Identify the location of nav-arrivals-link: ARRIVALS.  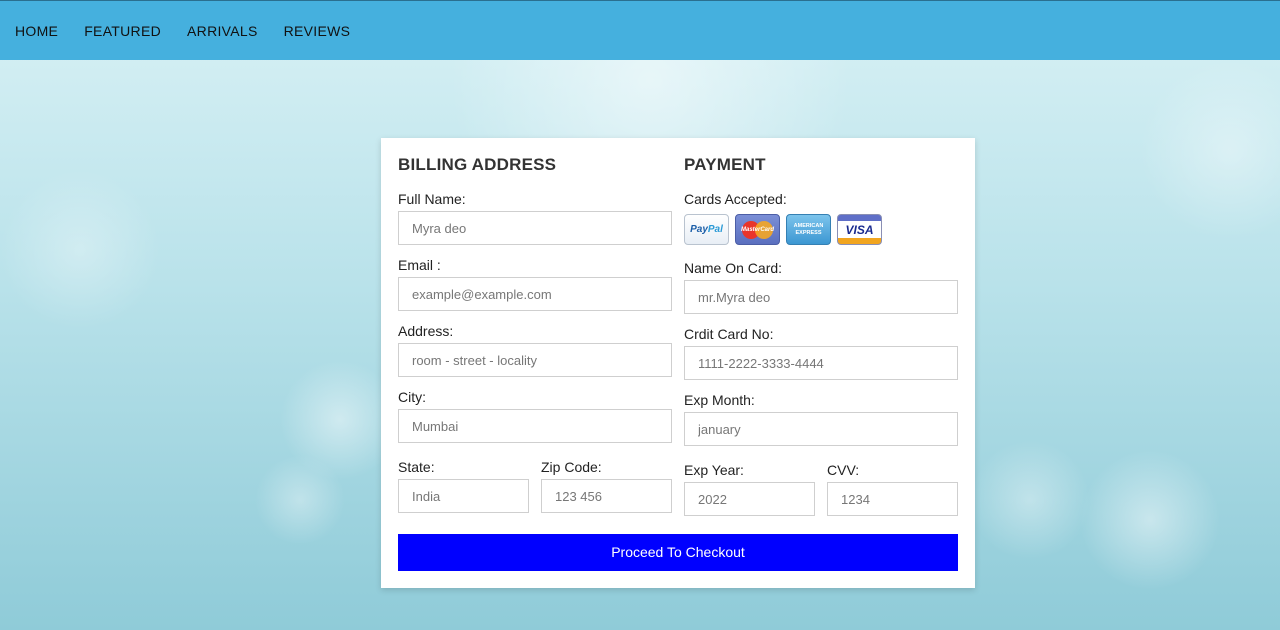
(222, 31).